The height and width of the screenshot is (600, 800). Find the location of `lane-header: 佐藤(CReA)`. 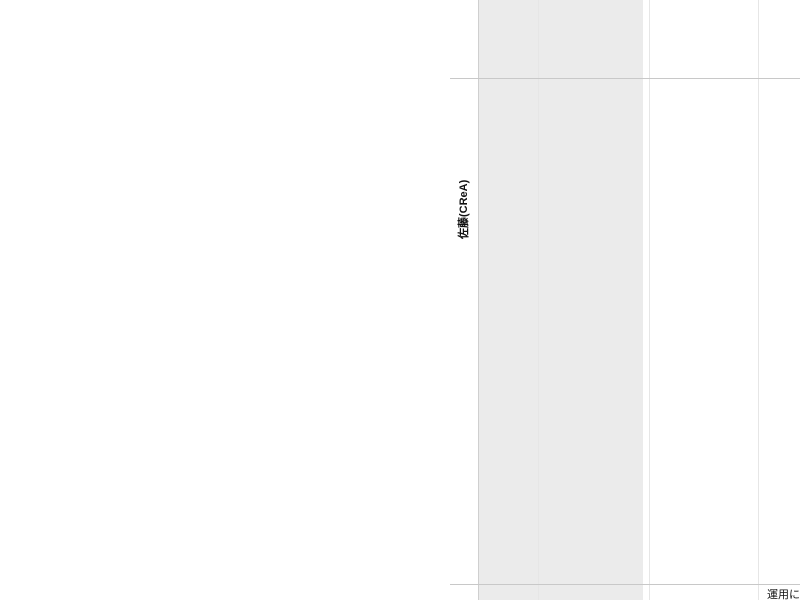

lane-header: 佐藤(CReA) is located at coordinates (464, 331).